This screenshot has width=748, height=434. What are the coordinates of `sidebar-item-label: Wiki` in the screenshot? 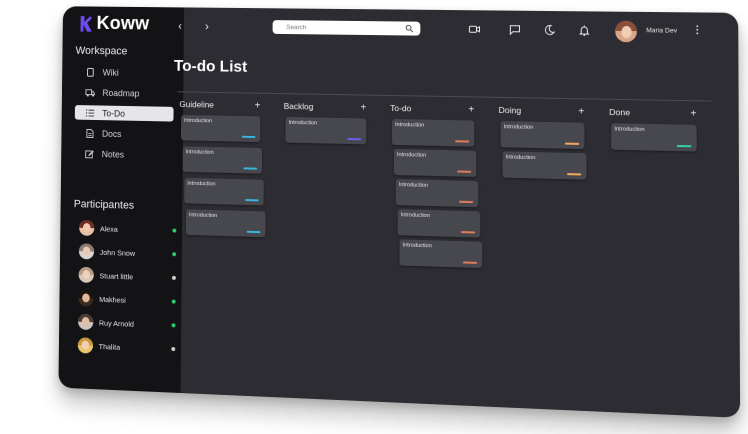 It's located at (110, 72).